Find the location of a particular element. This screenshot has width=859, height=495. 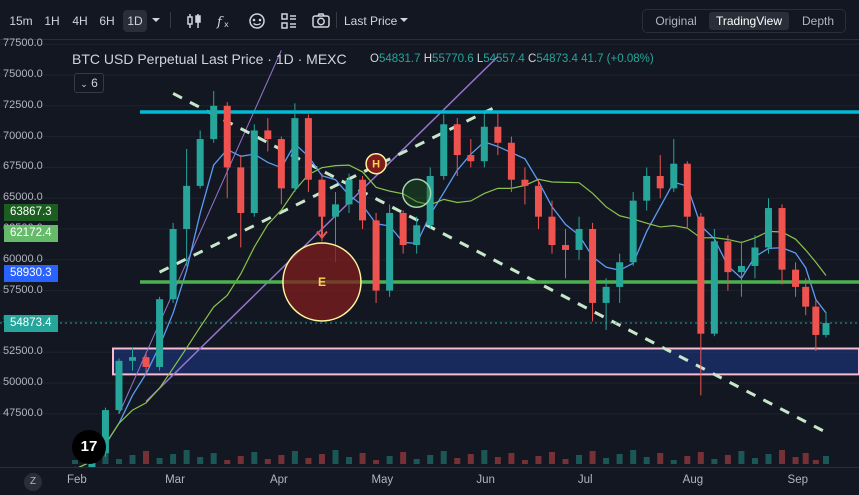

interval-4h: 4H is located at coordinates (80, 21).